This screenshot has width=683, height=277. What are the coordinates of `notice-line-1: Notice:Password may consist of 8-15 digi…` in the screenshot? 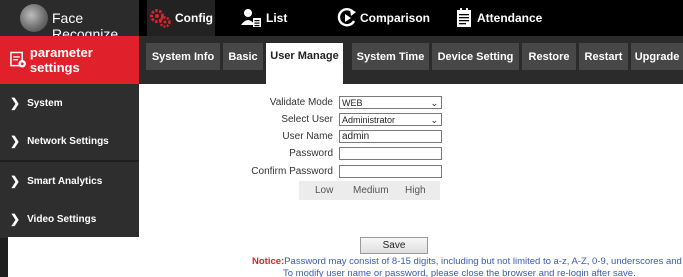 It's located at (467, 261).